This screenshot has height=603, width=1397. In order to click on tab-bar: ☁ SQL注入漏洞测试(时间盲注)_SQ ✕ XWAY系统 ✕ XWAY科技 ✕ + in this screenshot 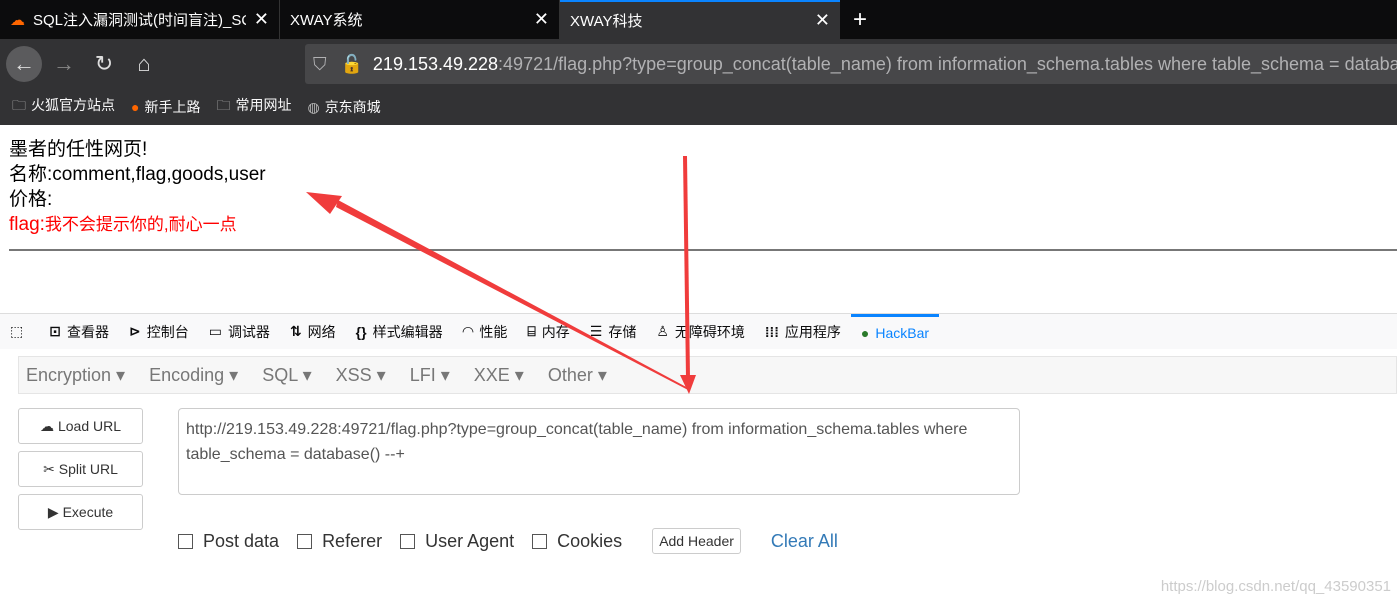, I will do `click(698, 19)`.